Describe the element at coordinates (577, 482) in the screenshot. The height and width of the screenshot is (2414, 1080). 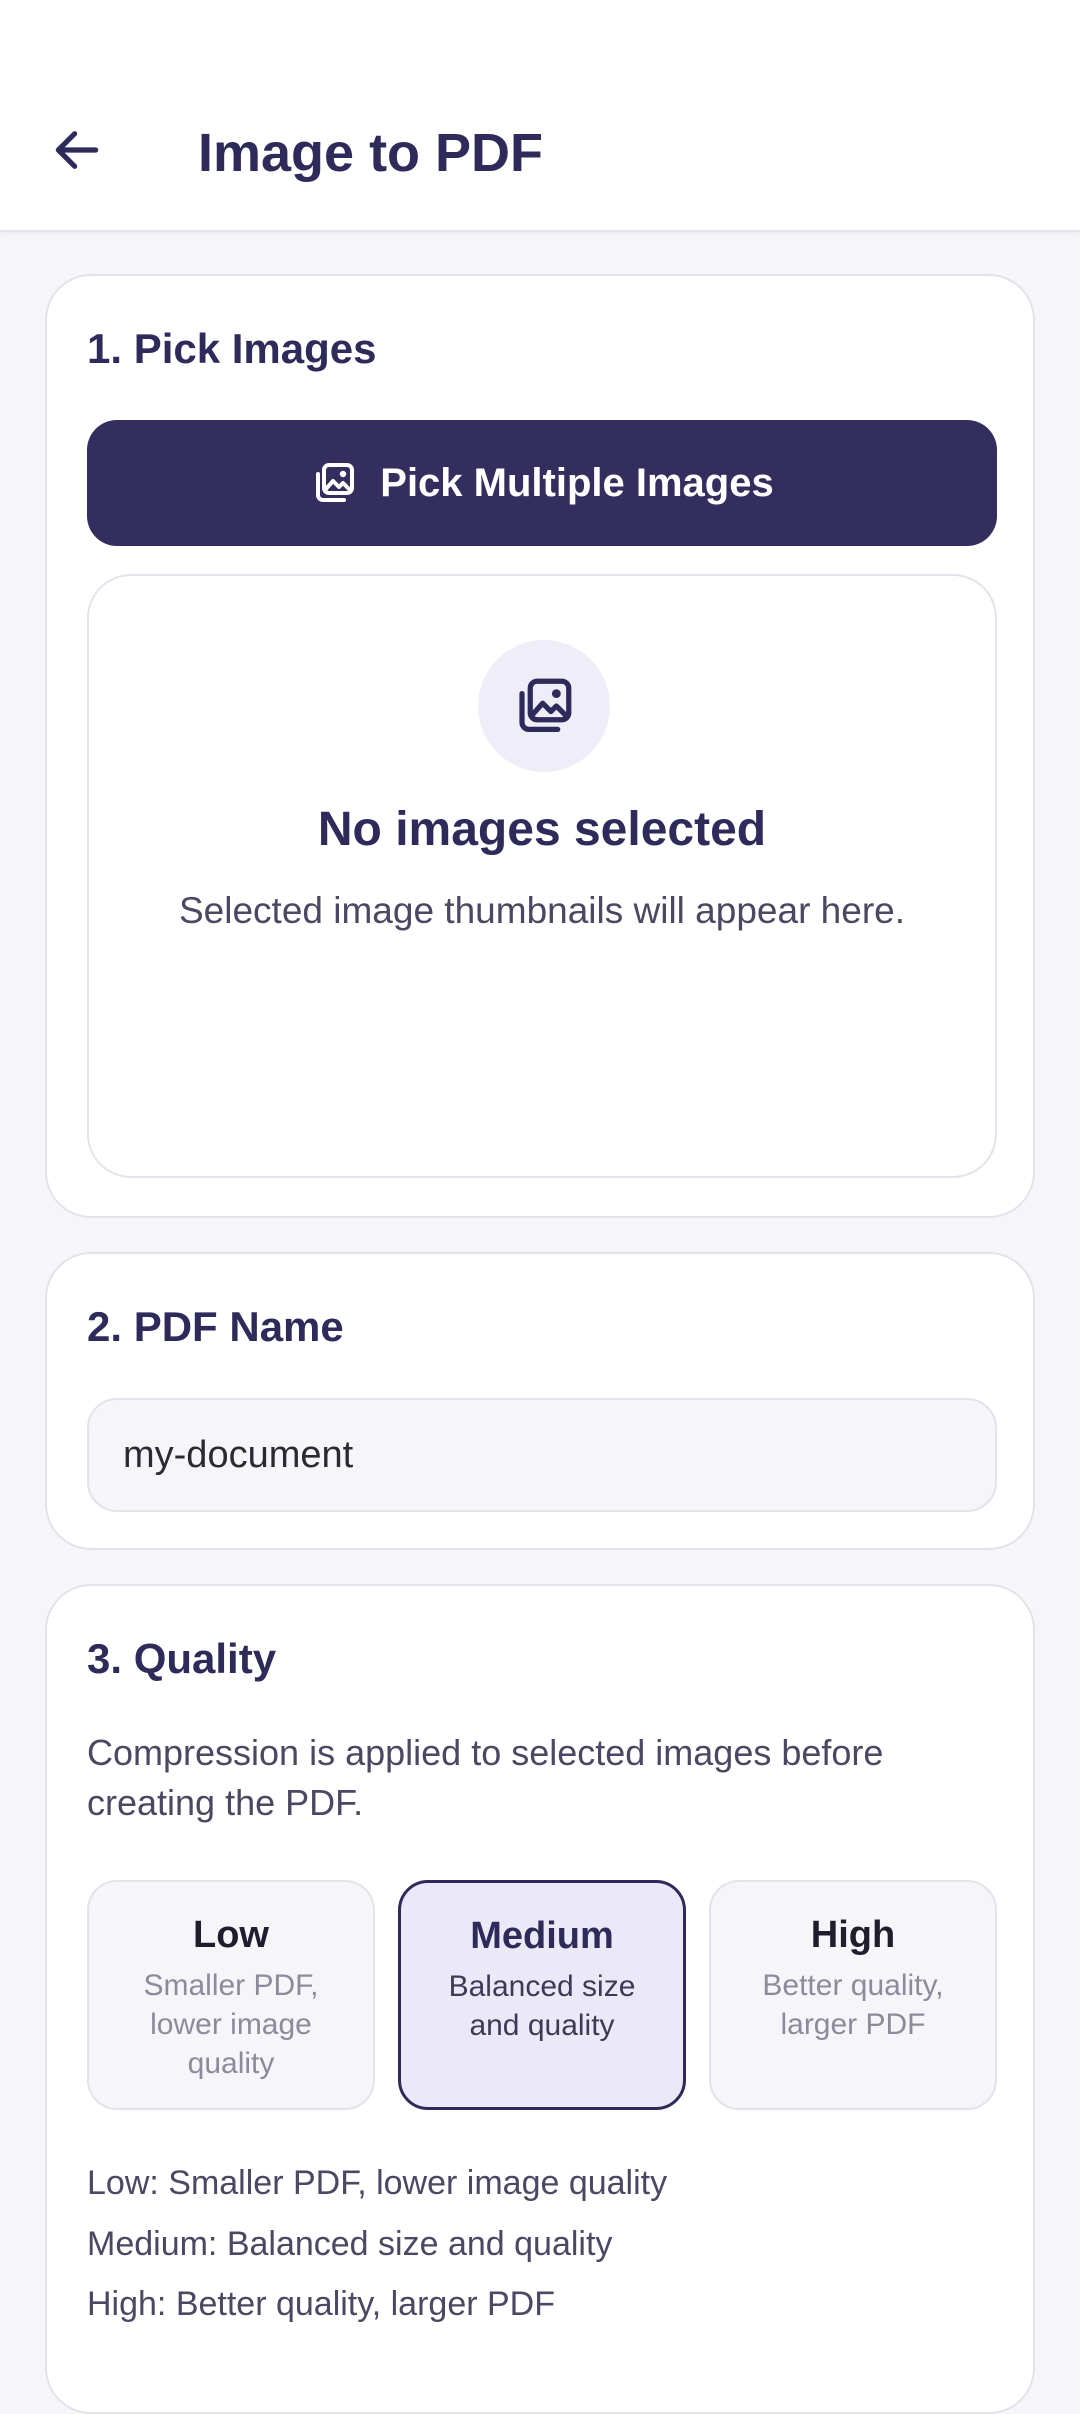
I see `pick-multiple-images-label: Pick Multiple Images` at that location.